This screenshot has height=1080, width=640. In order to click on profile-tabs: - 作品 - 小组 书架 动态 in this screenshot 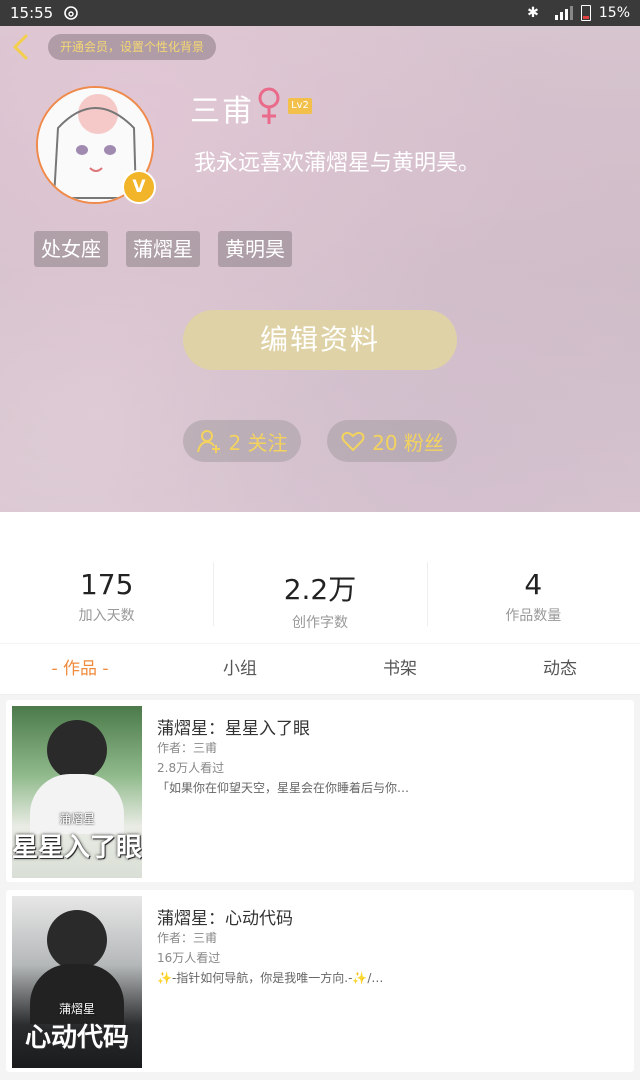, I will do `click(320, 669)`.